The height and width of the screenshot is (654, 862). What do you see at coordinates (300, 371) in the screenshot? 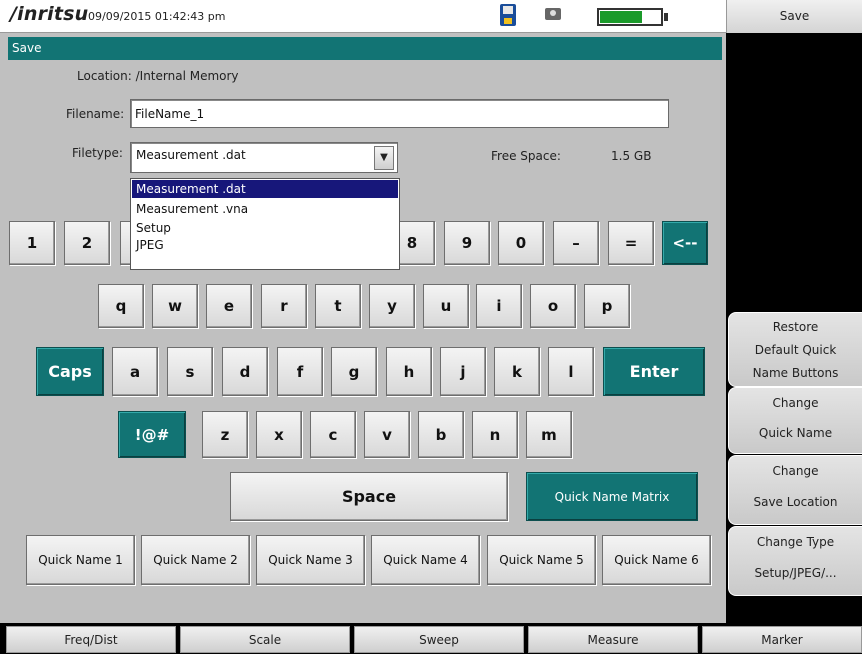
I see `key-f: f` at bounding box center [300, 371].